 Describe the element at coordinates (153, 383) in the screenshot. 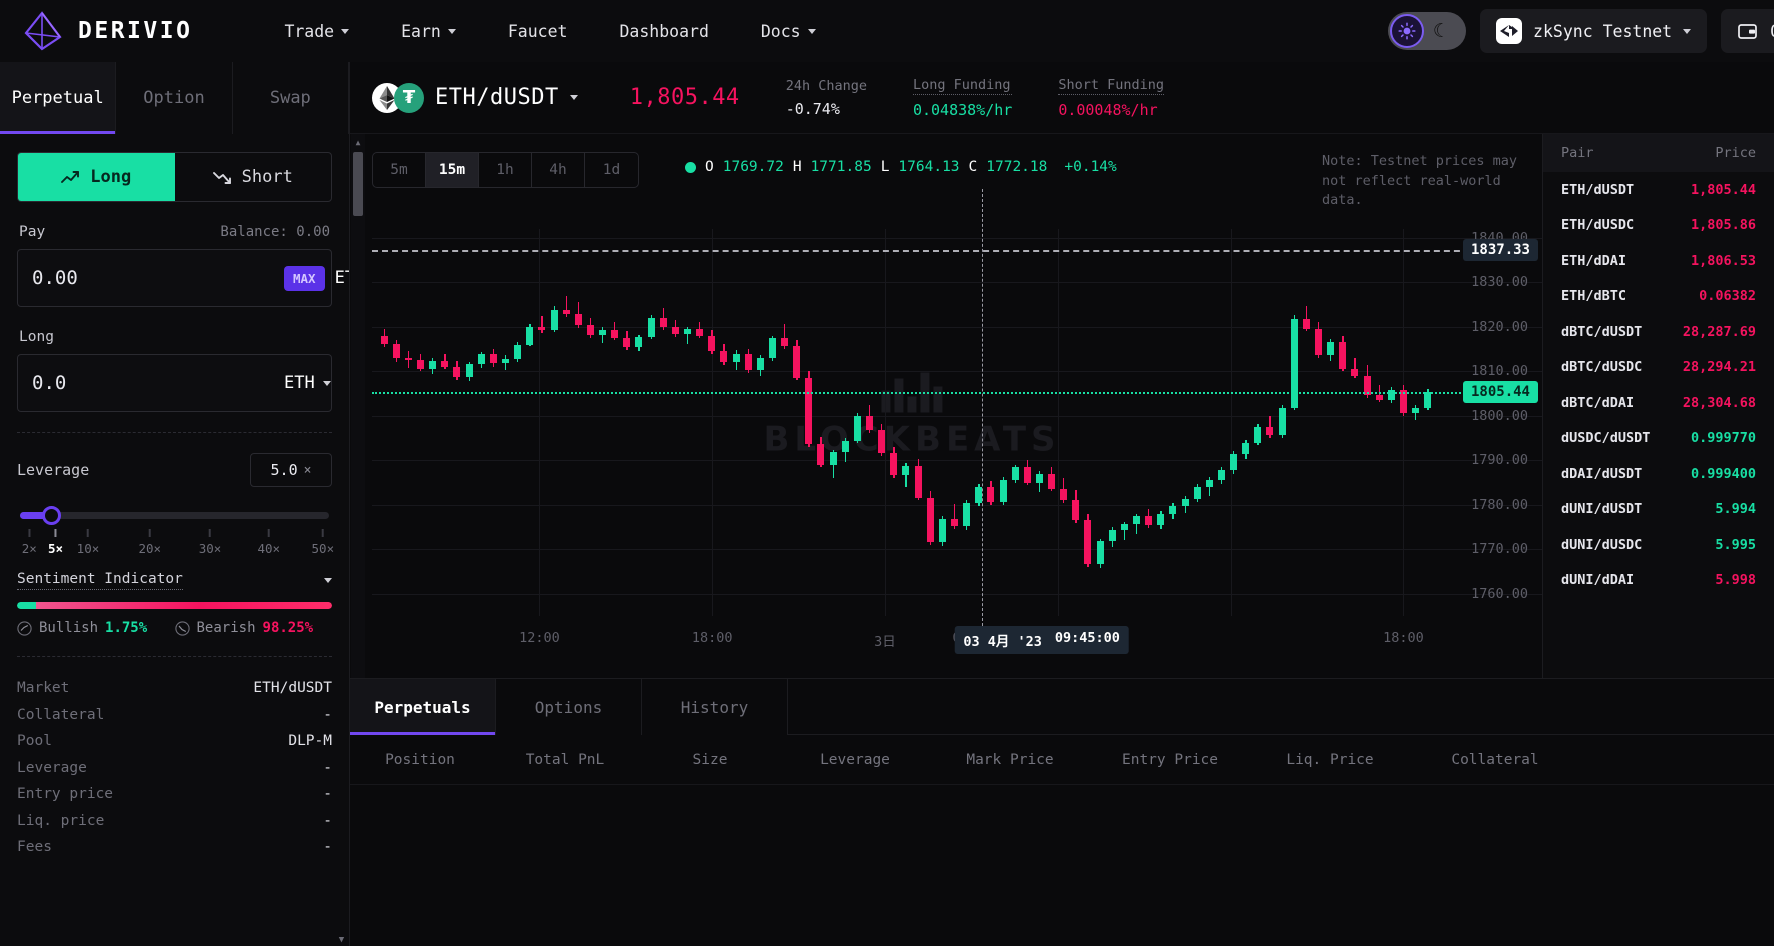

I see `position-input` at that location.